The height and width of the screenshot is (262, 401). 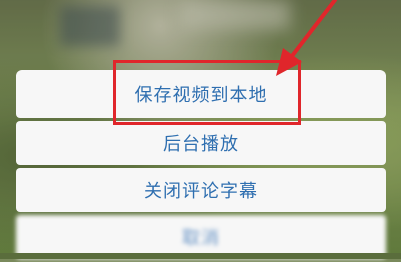 I want to click on close-comment-subtitles-label: 关闭评论字幕, so click(x=201, y=191).